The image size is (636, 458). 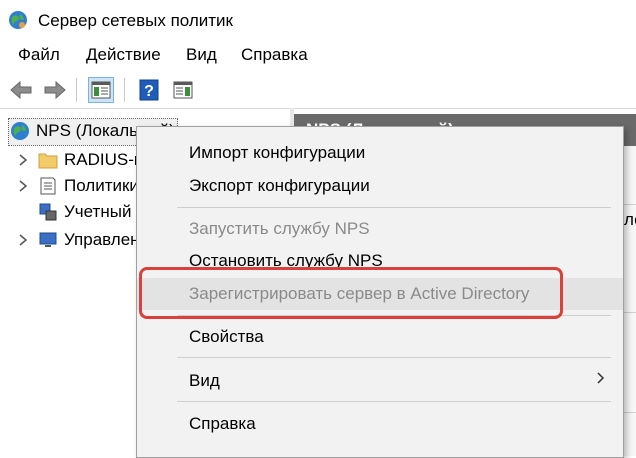 I want to click on ctx-import-config: Импорт конфигурации, so click(x=380, y=153).